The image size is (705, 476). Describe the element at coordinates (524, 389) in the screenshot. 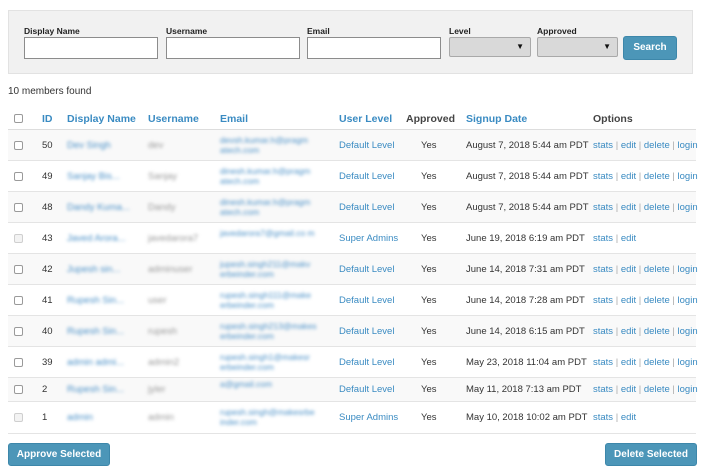

I see `member-signup-date: May 11, 2018 7:13 am PDT` at that location.